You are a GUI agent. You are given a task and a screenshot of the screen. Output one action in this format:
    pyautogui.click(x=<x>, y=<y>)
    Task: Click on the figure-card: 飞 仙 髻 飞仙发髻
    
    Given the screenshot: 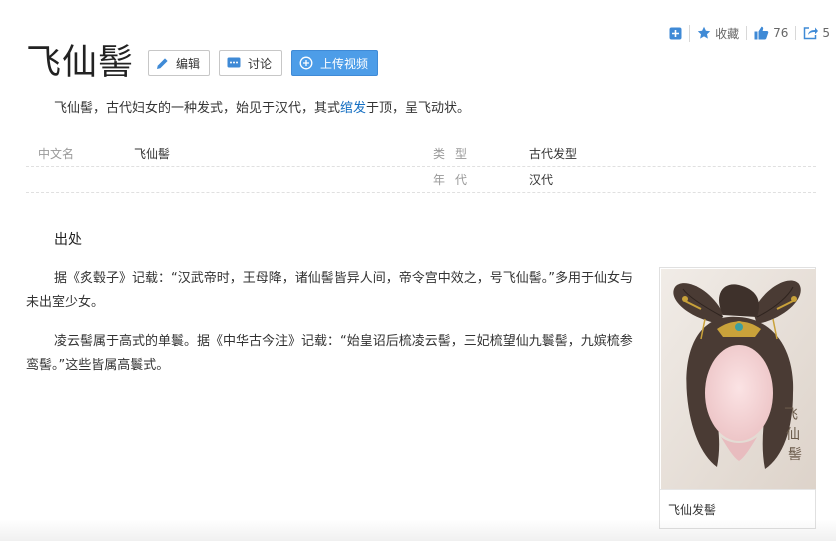 What is the action you would take?
    pyautogui.click(x=737, y=398)
    